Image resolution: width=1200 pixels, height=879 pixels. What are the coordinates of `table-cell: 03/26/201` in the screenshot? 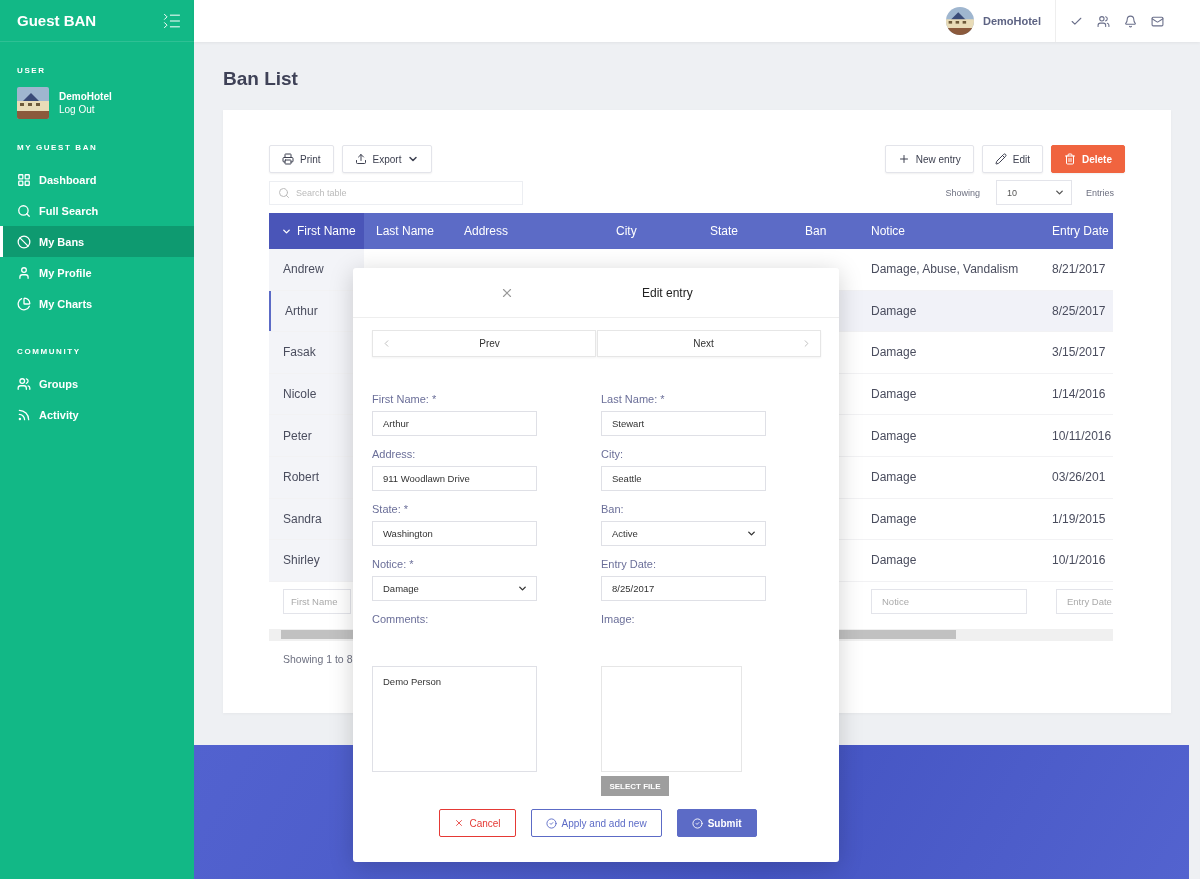 It's located at (1079, 477).